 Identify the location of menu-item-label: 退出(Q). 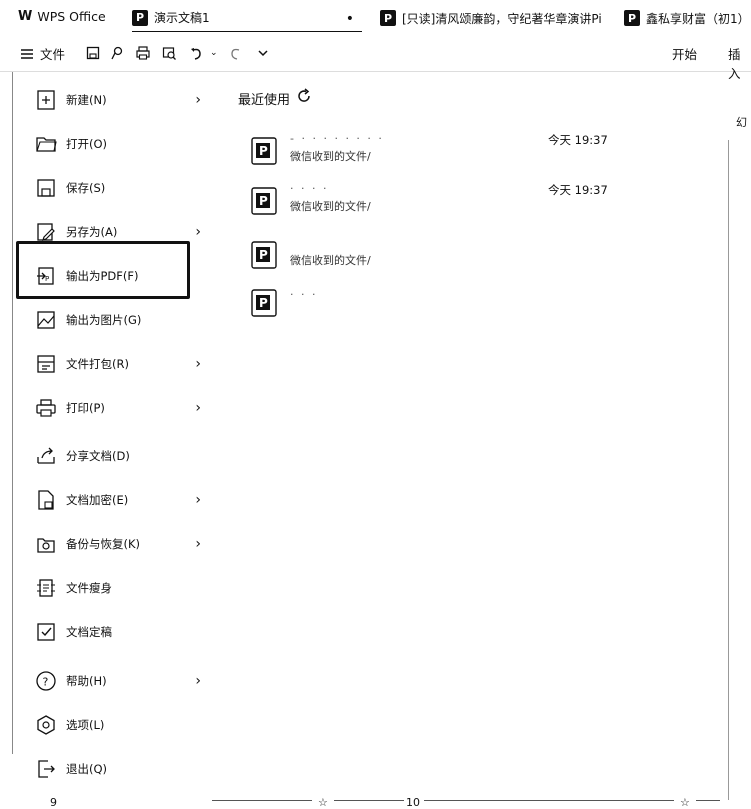
(87, 769).